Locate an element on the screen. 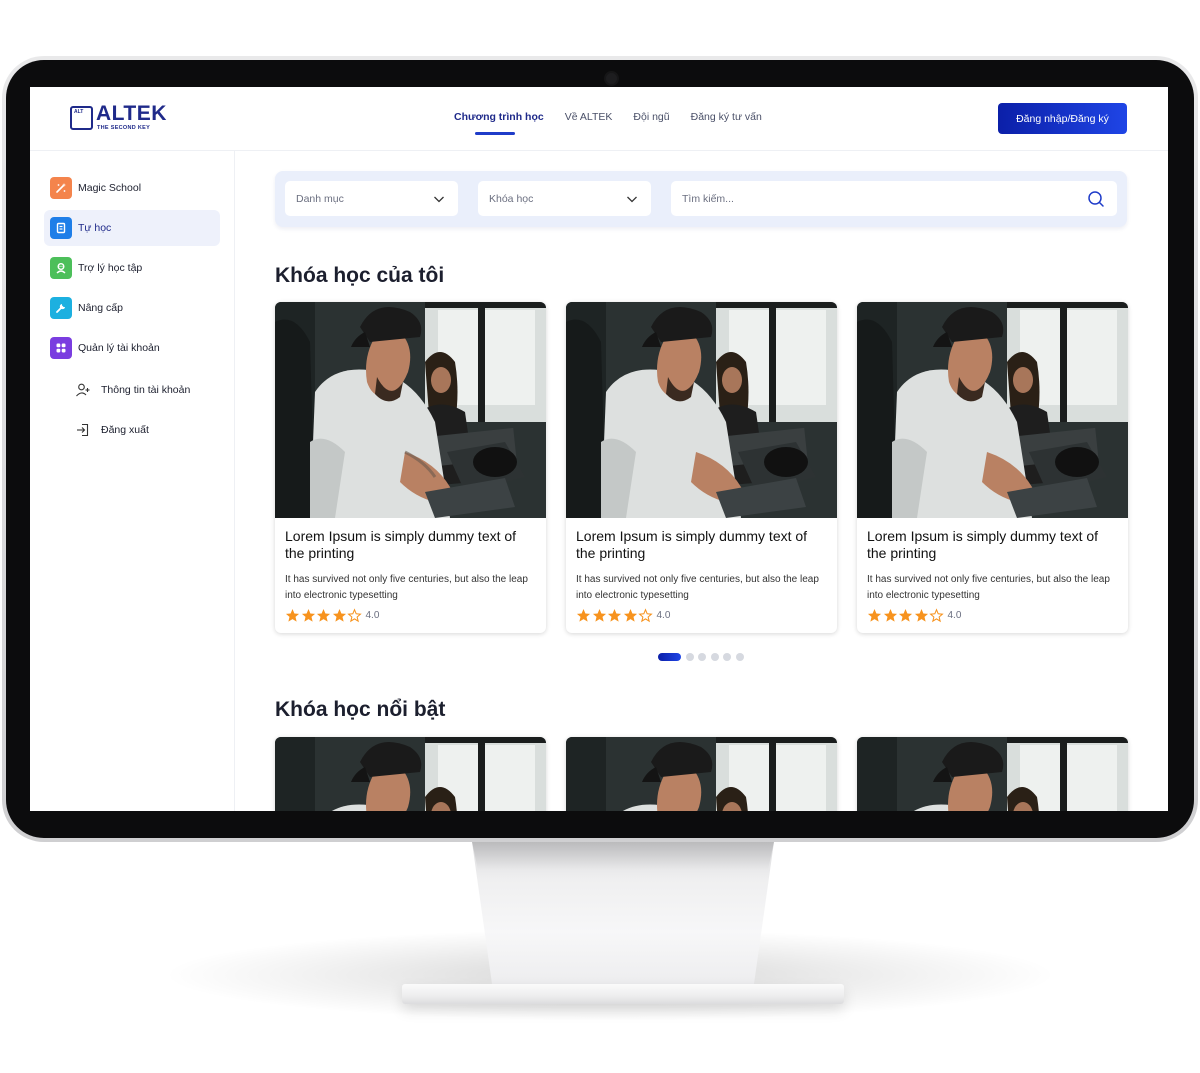  search-icon is located at coordinates (1096, 199).